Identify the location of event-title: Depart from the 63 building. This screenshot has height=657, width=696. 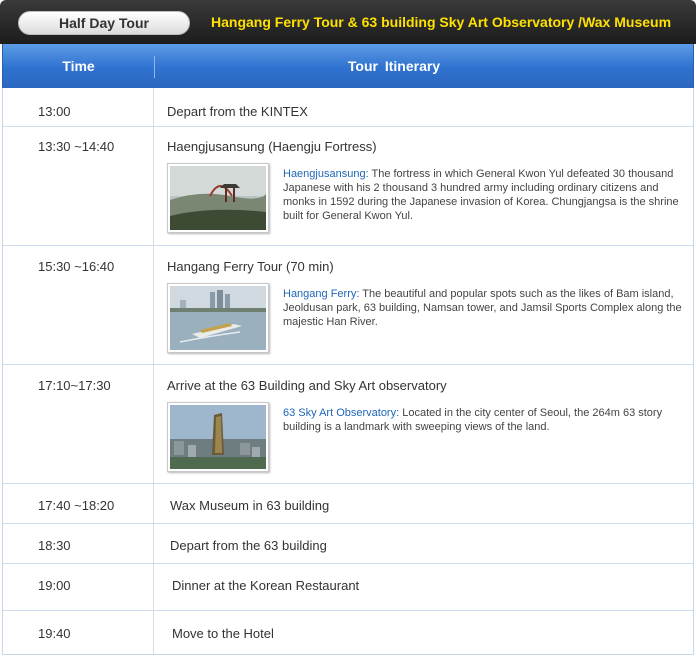
(248, 545).